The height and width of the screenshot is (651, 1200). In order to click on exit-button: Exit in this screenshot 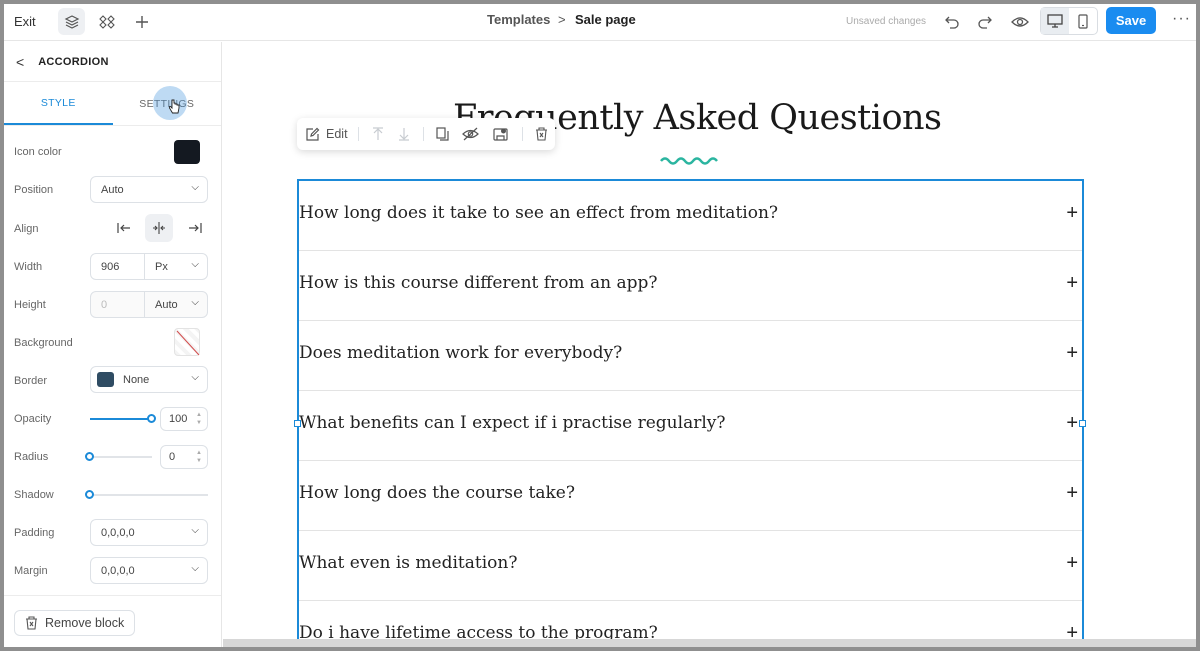, I will do `click(25, 21)`.